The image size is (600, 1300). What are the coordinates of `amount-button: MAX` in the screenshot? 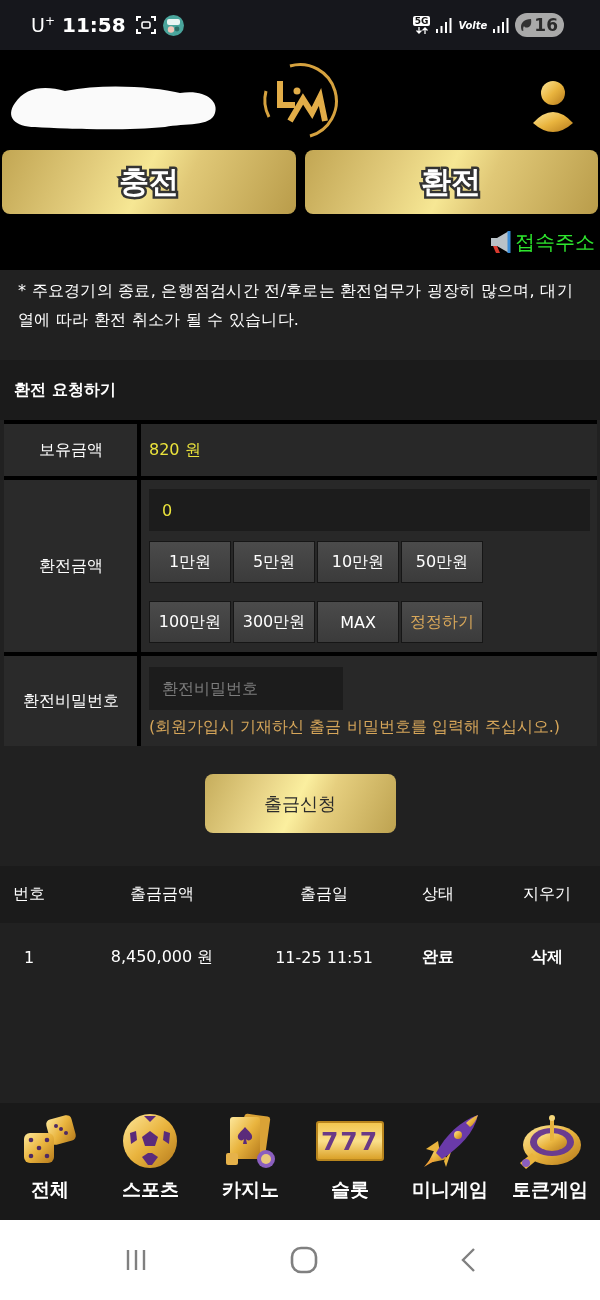 It's located at (358, 622).